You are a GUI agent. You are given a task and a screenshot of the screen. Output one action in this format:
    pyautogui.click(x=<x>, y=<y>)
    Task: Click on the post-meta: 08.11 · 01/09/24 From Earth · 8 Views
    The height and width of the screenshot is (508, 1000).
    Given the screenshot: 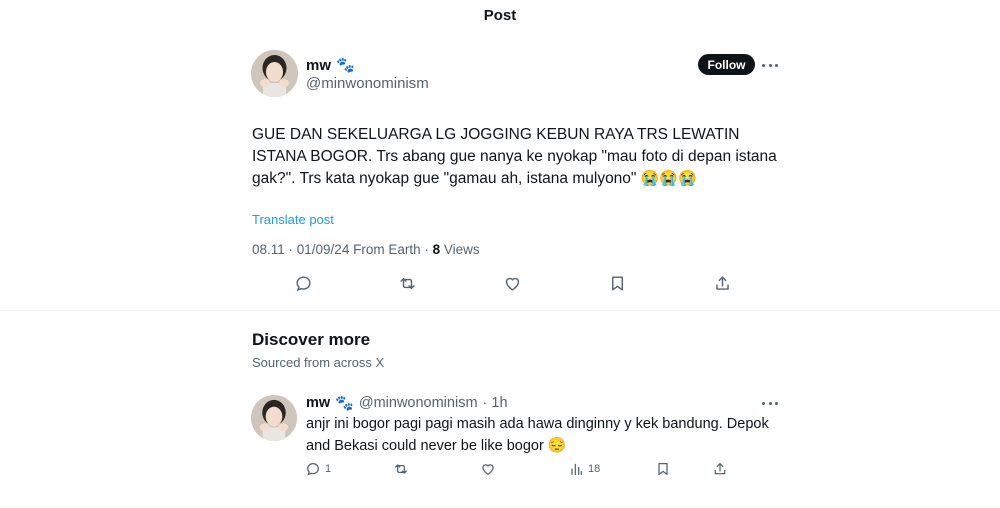 What is the action you would take?
    pyautogui.click(x=366, y=249)
    